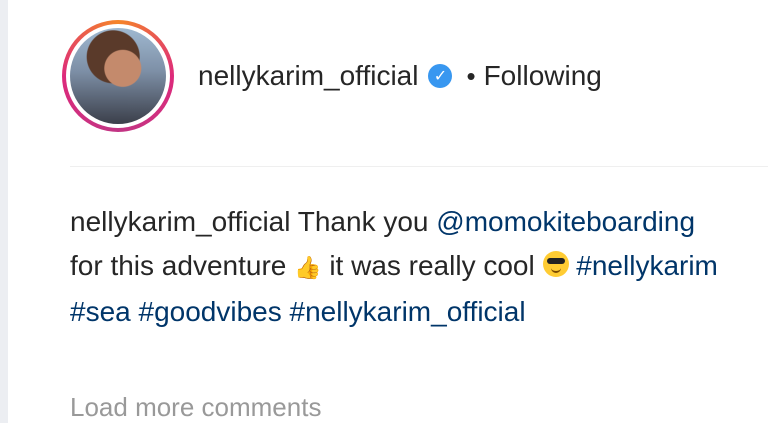 This screenshot has height=423, width=768. Describe the element at coordinates (565, 221) in the screenshot. I see `mention-link: @momokiteboarding` at that location.